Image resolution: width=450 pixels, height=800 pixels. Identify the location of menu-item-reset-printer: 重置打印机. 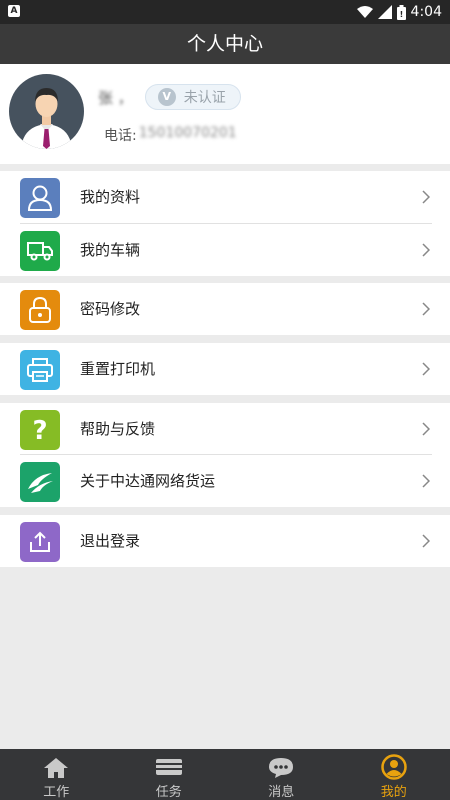
(225, 369).